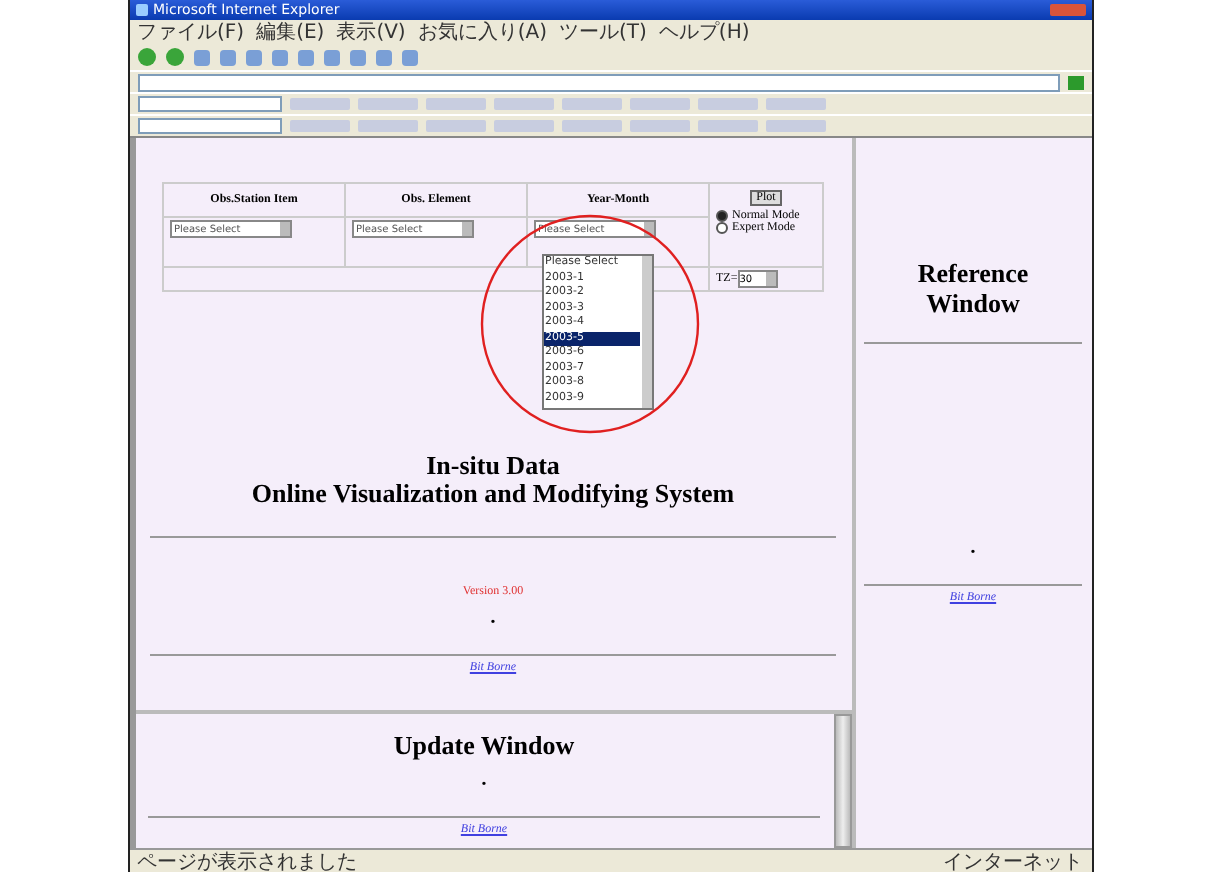 Image resolution: width=1220 pixels, height=872 pixels. What do you see at coordinates (704, 32) in the screenshot?
I see `menu-item: ヘルプ(H)` at bounding box center [704, 32].